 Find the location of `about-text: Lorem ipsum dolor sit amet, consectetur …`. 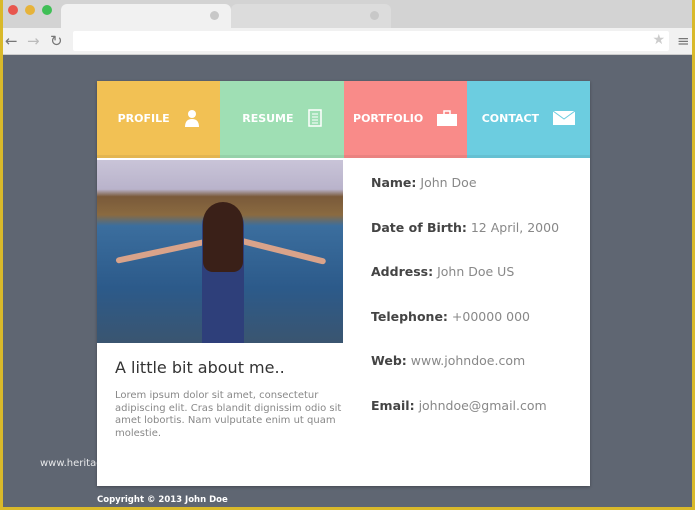

about-text: Lorem ipsum dolor sit amet, consectetur … is located at coordinates (228, 414).